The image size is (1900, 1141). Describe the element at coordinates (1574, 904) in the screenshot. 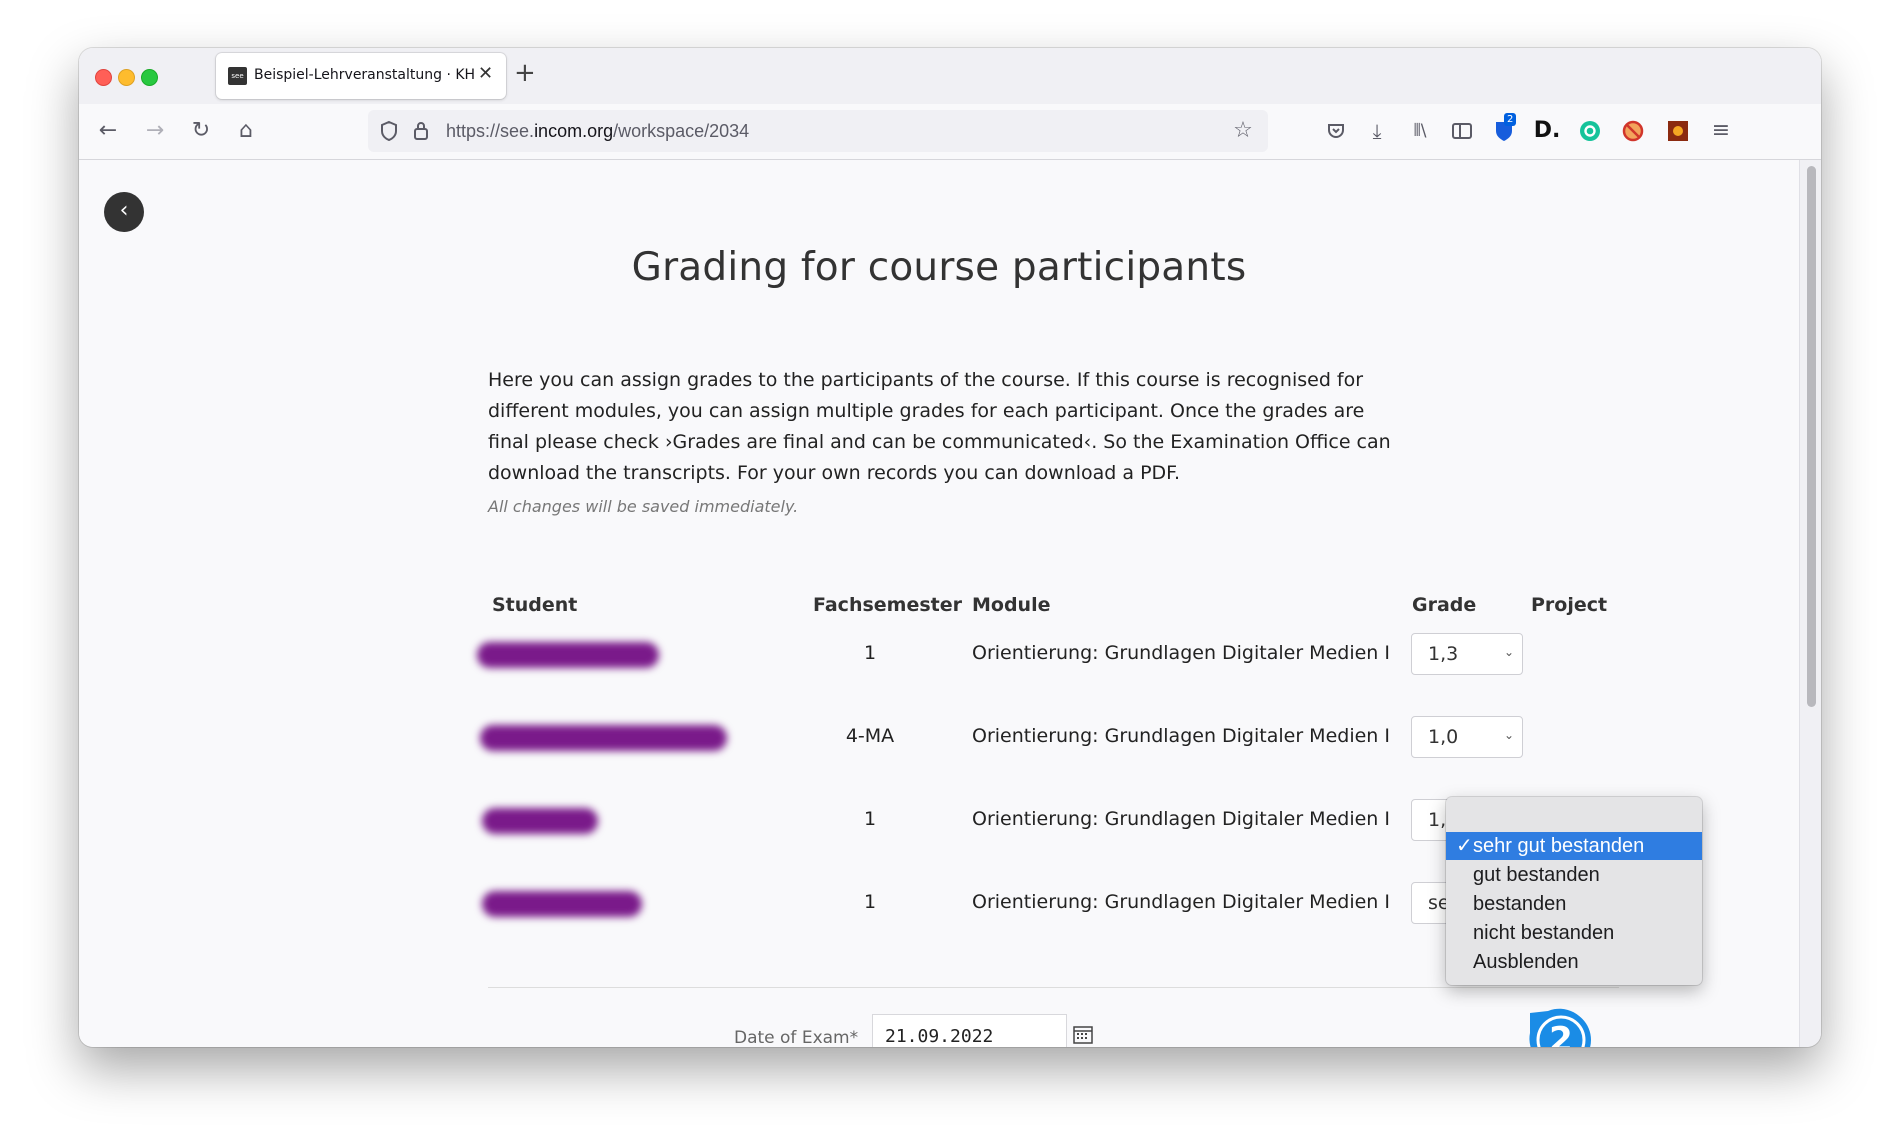

I see `dropdown-option: bestanden` at that location.